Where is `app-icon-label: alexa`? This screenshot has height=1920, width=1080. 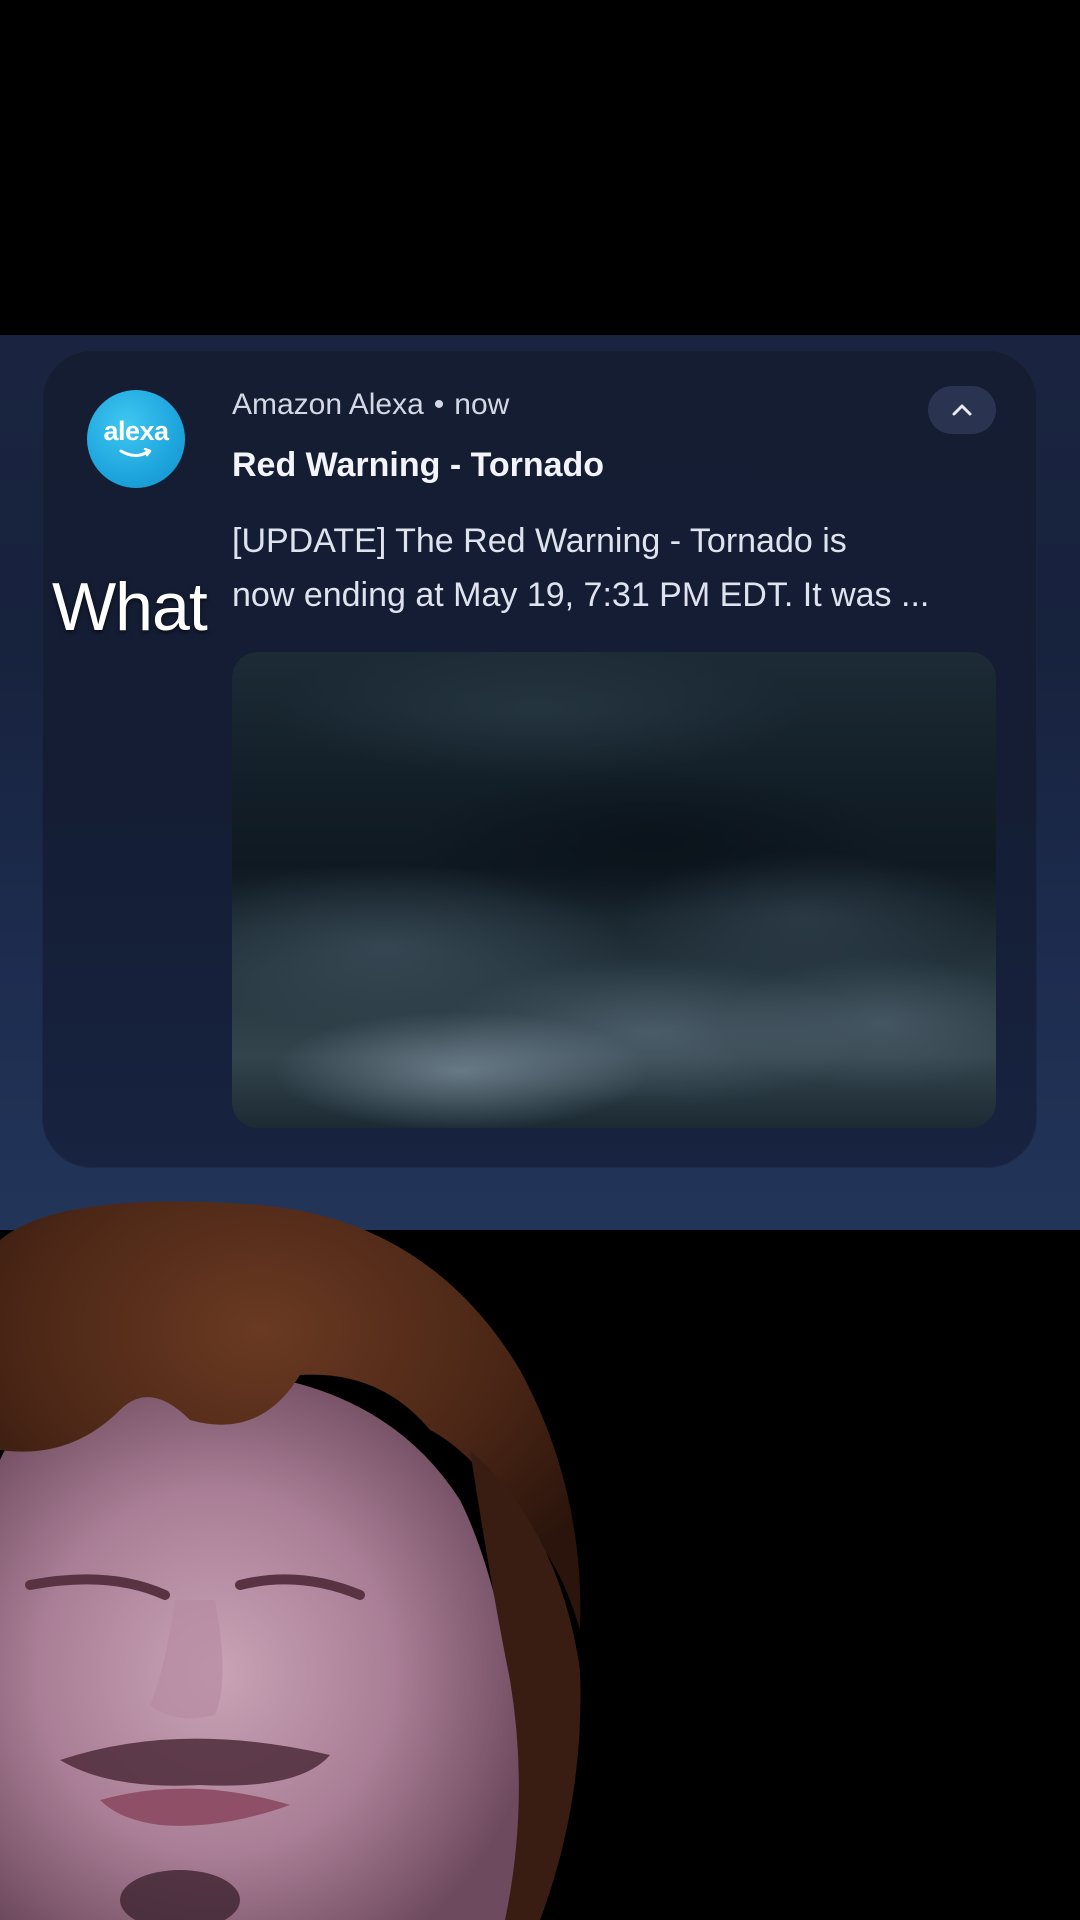
app-icon-label: alexa is located at coordinates (136, 431).